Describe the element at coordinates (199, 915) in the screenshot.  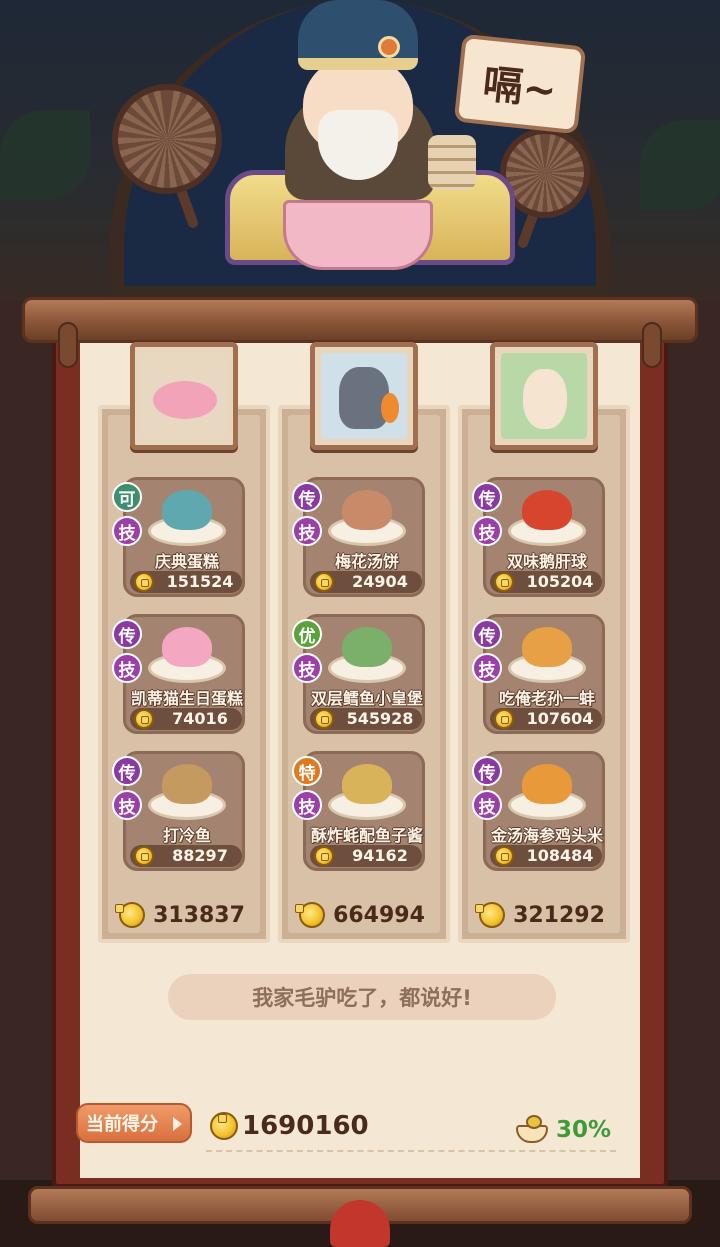
I see `column-total-value: 313837` at that location.